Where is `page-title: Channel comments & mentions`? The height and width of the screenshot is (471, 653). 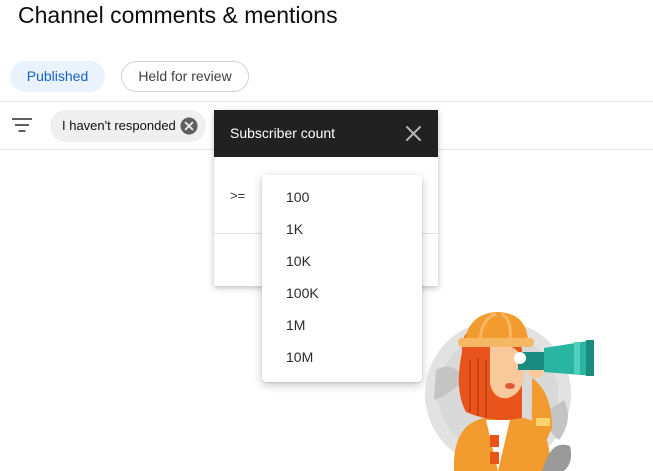
page-title: Channel comments & mentions is located at coordinates (178, 15).